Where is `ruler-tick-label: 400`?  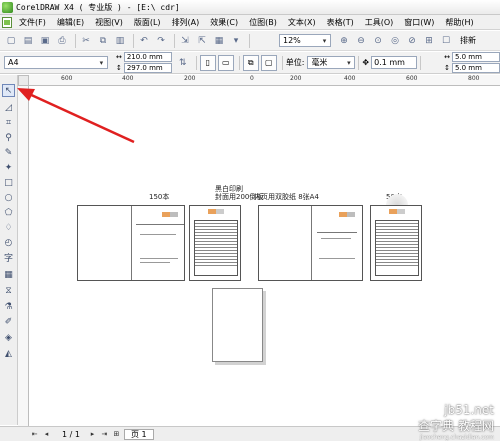
ruler-tick-label: 400 is located at coordinates (128, 78).